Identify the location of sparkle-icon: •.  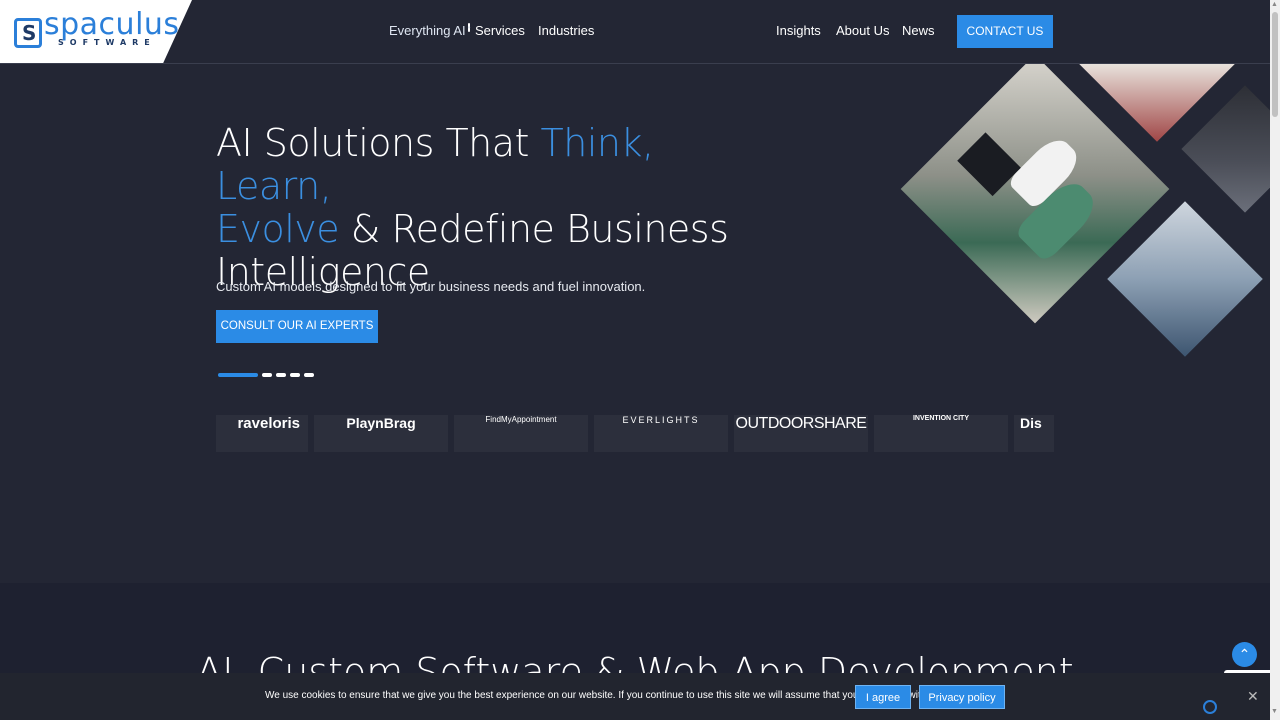
(469, 27).